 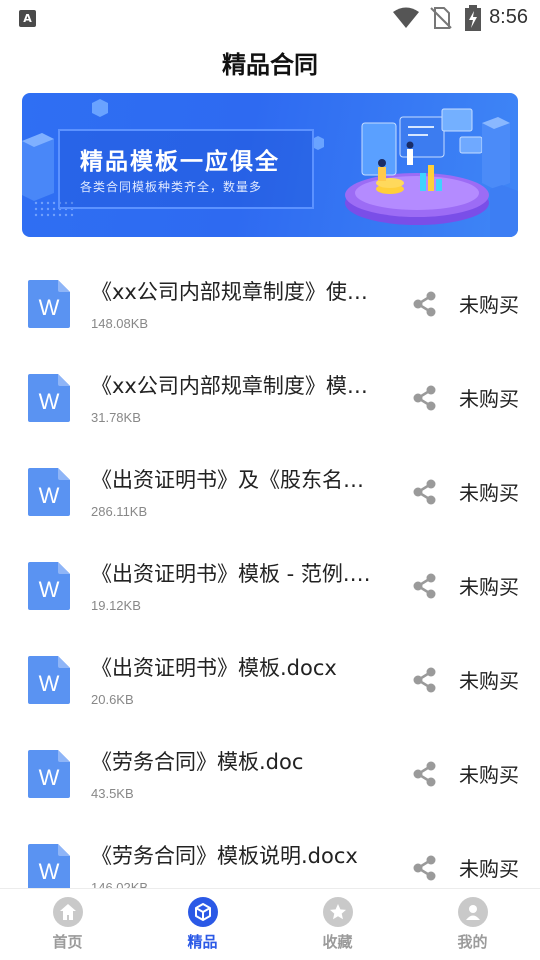 I want to click on document-name: 《出资证明书》模板.docx, so click(x=214, y=668).